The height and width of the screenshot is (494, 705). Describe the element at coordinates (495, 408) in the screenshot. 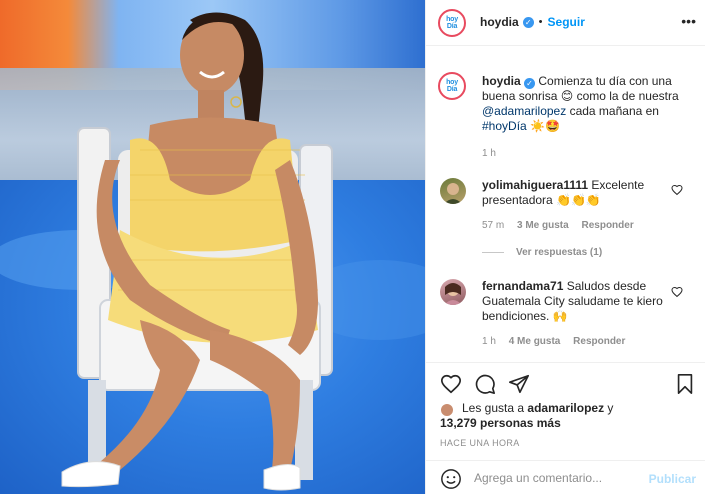

I see `likes-prefix: Les gusta a` at that location.